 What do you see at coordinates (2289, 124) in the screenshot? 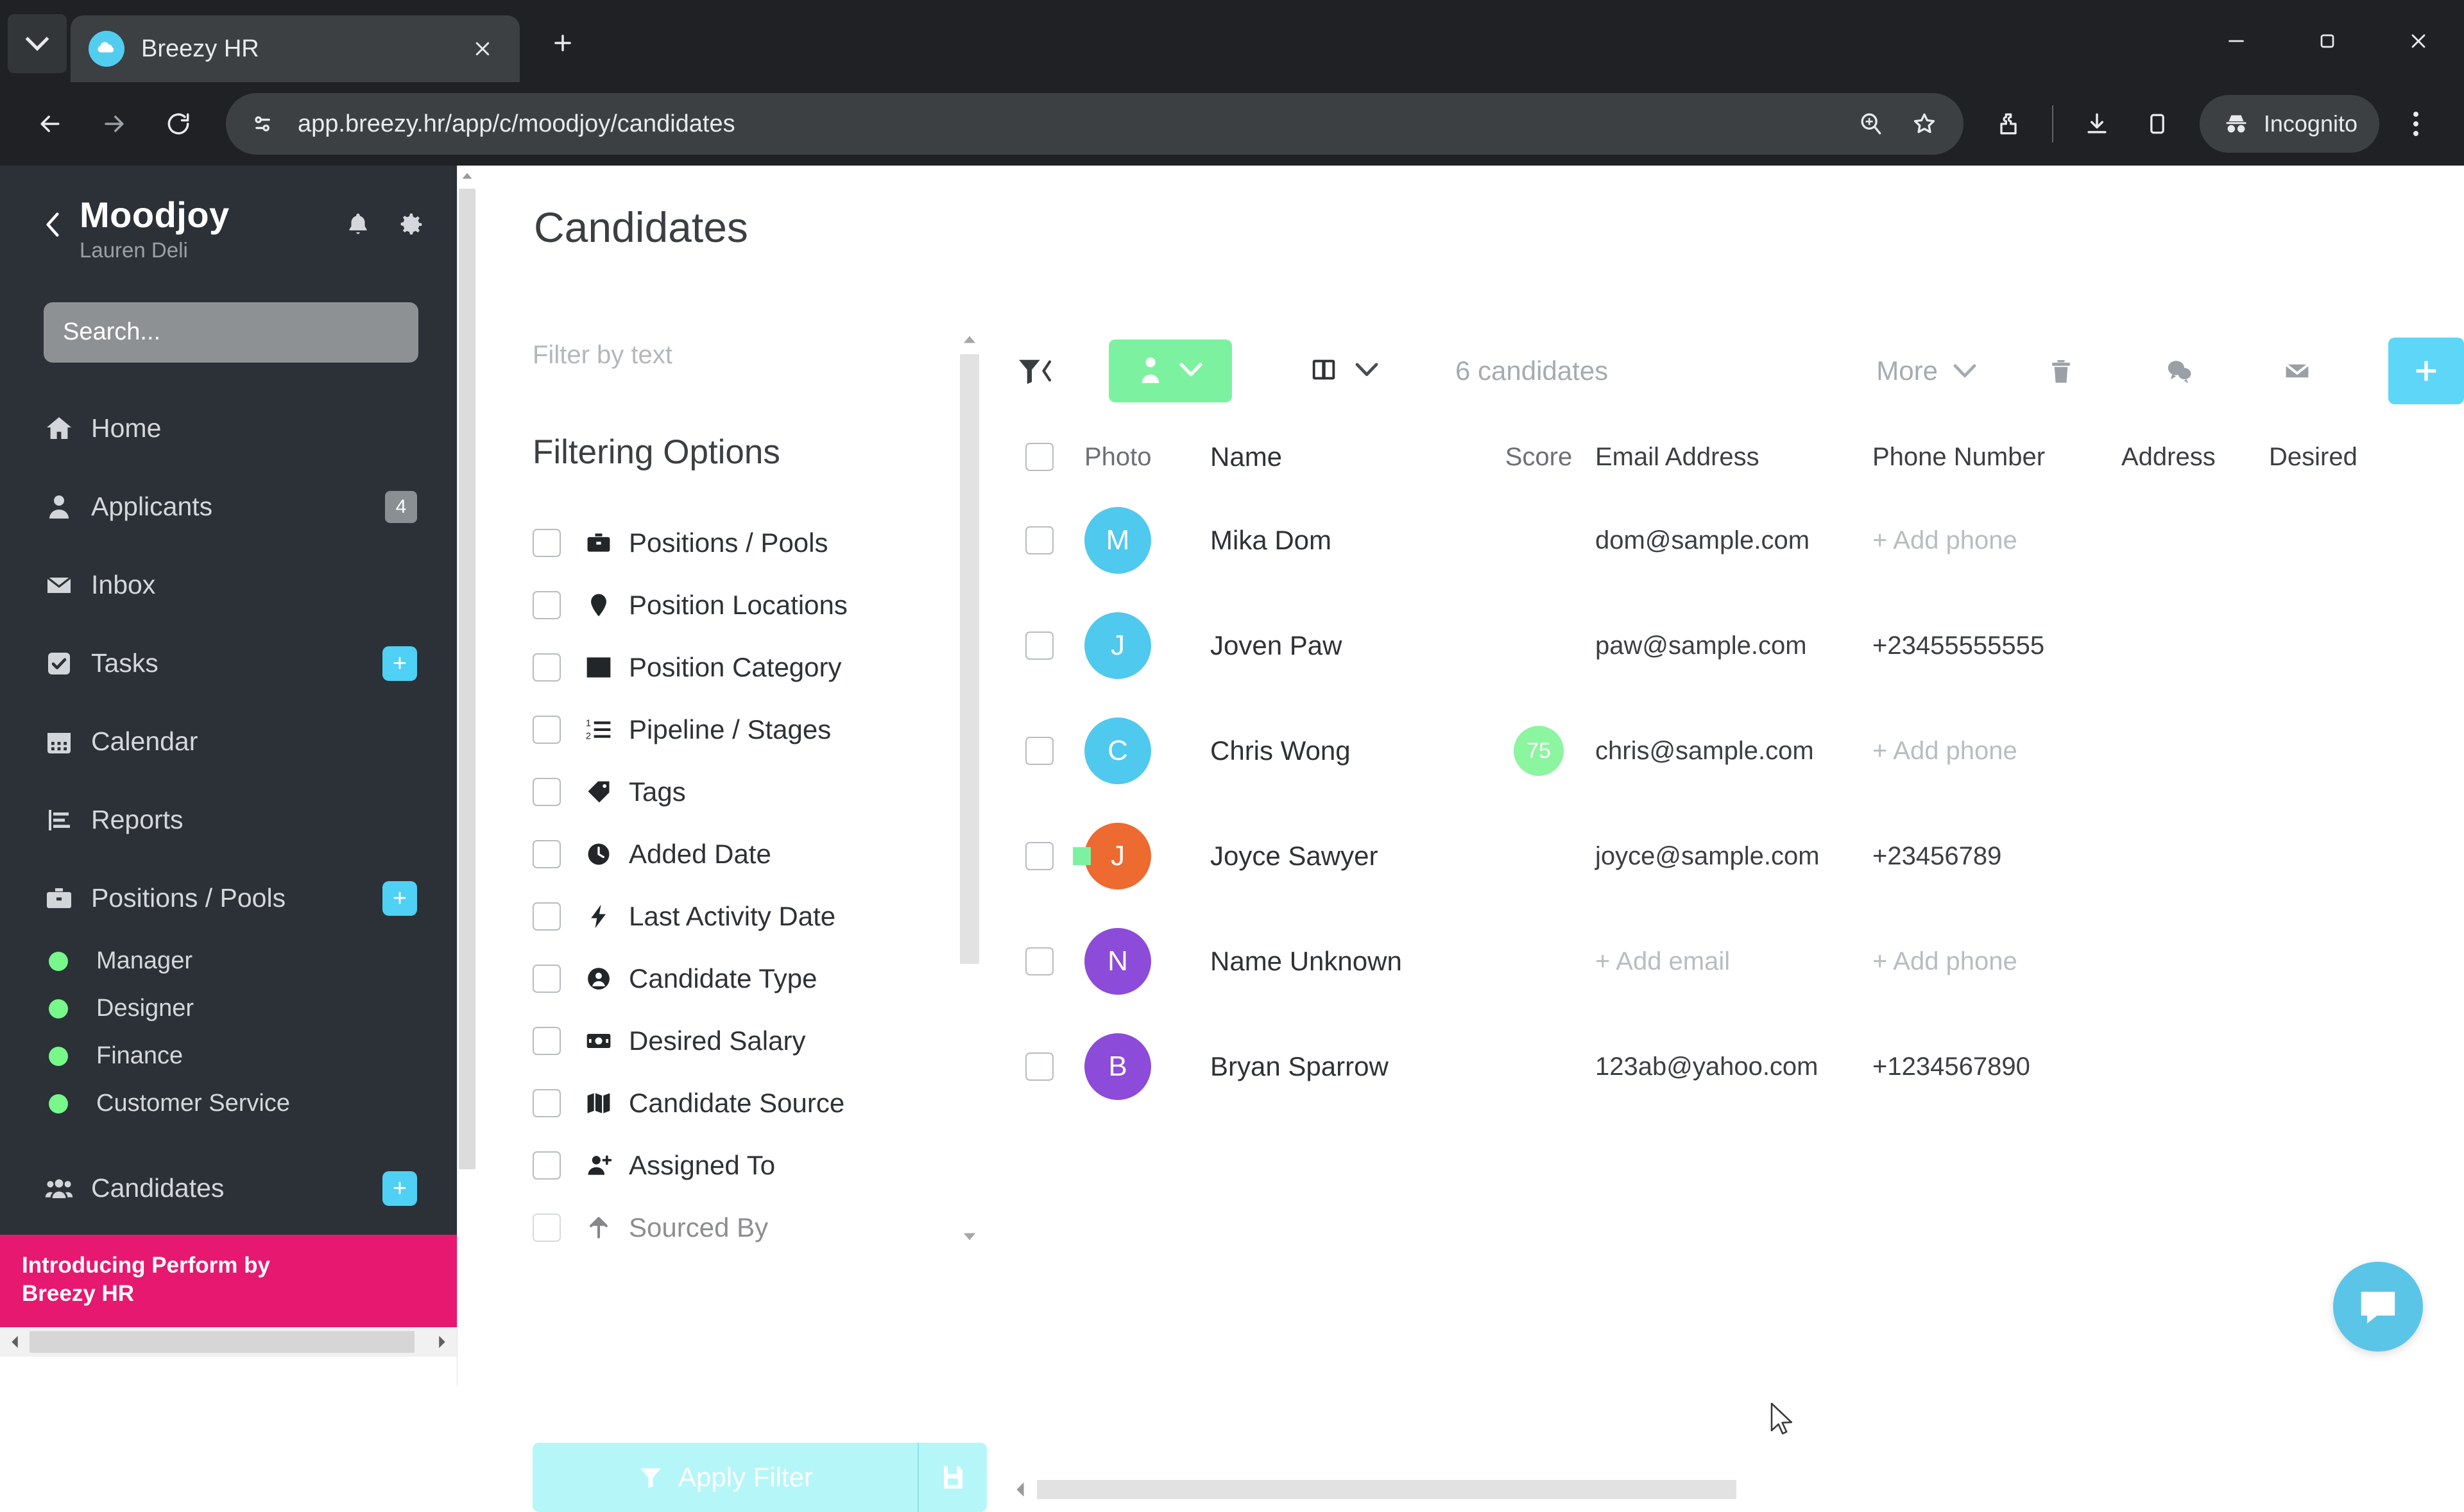
I see `profile-incognito-chip: Incognito` at bounding box center [2289, 124].